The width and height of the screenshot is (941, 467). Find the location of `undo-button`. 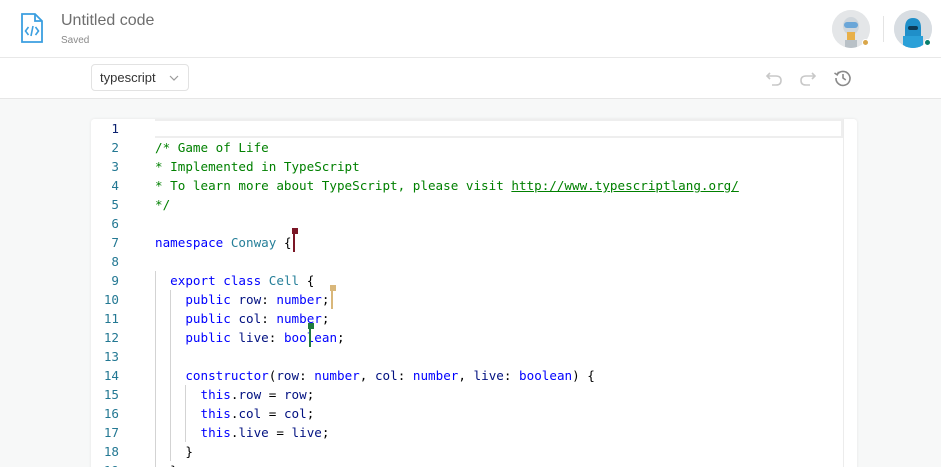

undo-button is located at coordinates (774, 78).